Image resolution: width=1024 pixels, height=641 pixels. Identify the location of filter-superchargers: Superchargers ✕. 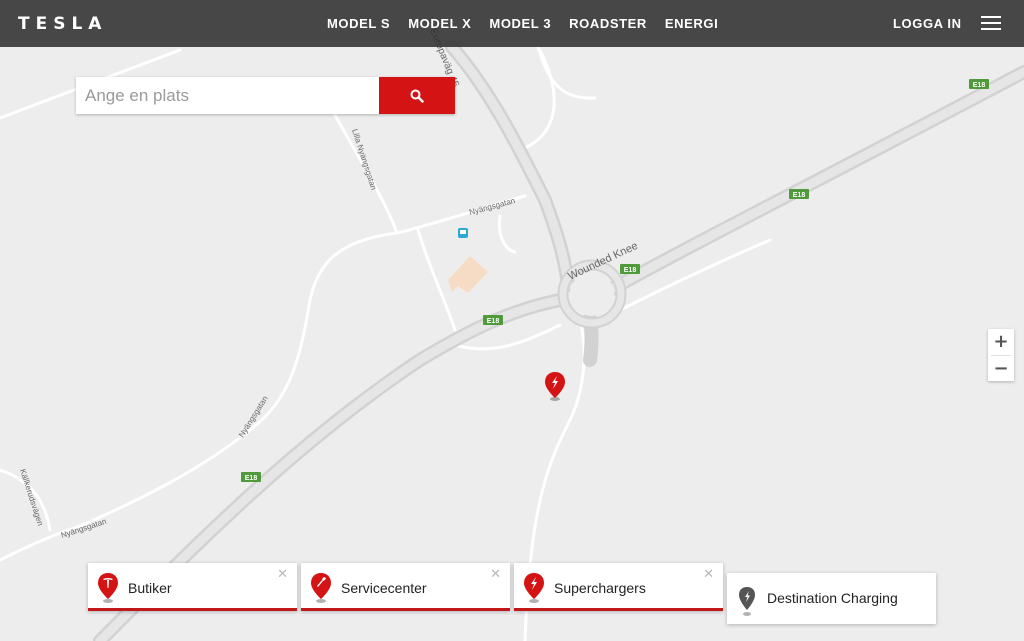
(618, 587).